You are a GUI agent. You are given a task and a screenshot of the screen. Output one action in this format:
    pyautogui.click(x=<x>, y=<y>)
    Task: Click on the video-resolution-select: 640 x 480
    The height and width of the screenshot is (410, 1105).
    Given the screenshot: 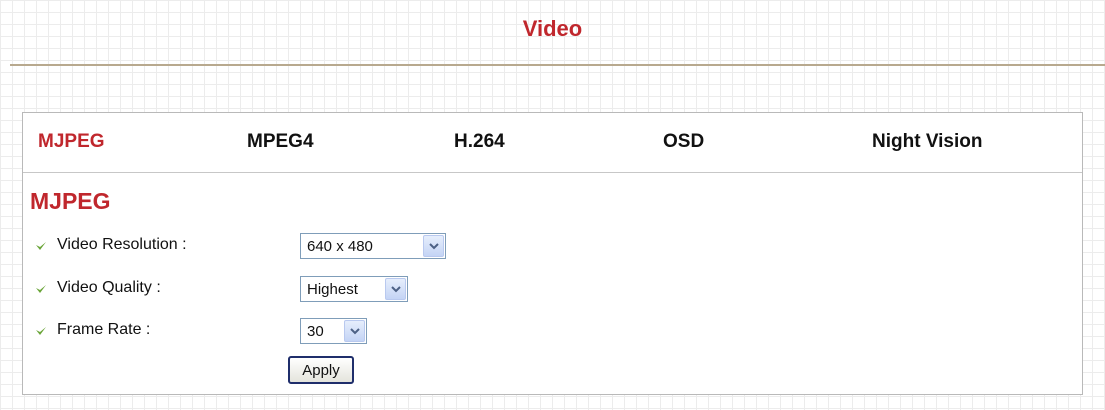 What is the action you would take?
    pyautogui.click(x=373, y=246)
    